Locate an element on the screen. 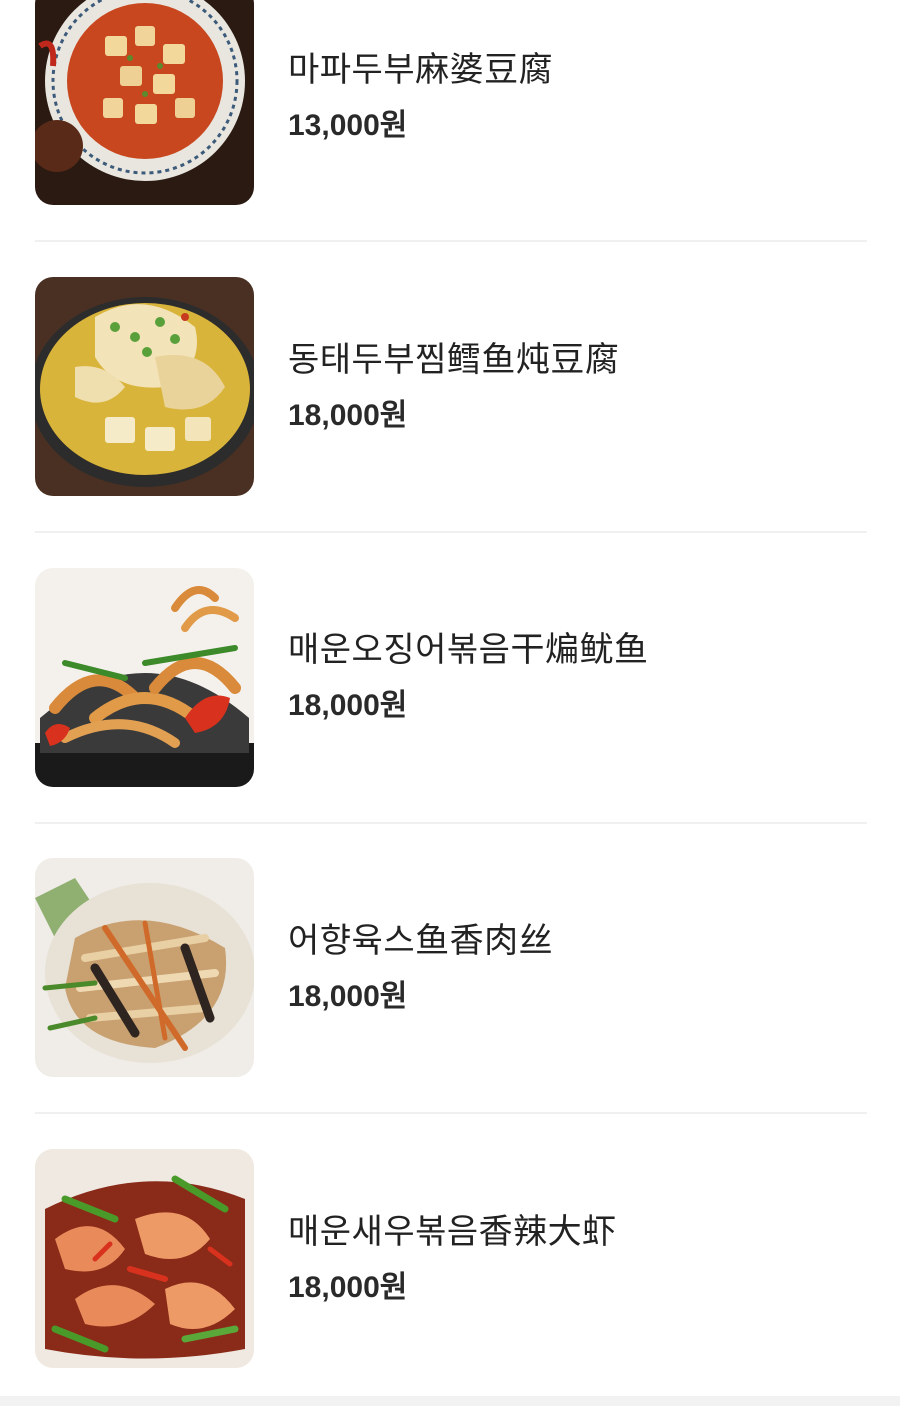 This screenshot has width=900, height=1406. menu-item: 동태두부찜鳕鱼炖豆腐 18,000원 is located at coordinates (451, 386).